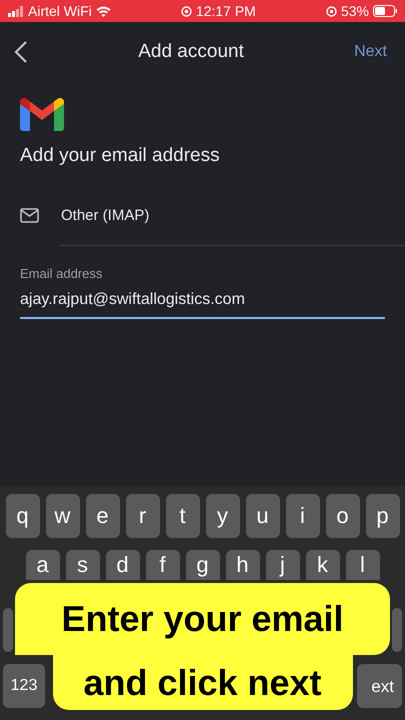 This screenshot has height=720, width=405. What do you see at coordinates (42, 114) in the screenshot?
I see `mail-logo-icon` at bounding box center [42, 114].